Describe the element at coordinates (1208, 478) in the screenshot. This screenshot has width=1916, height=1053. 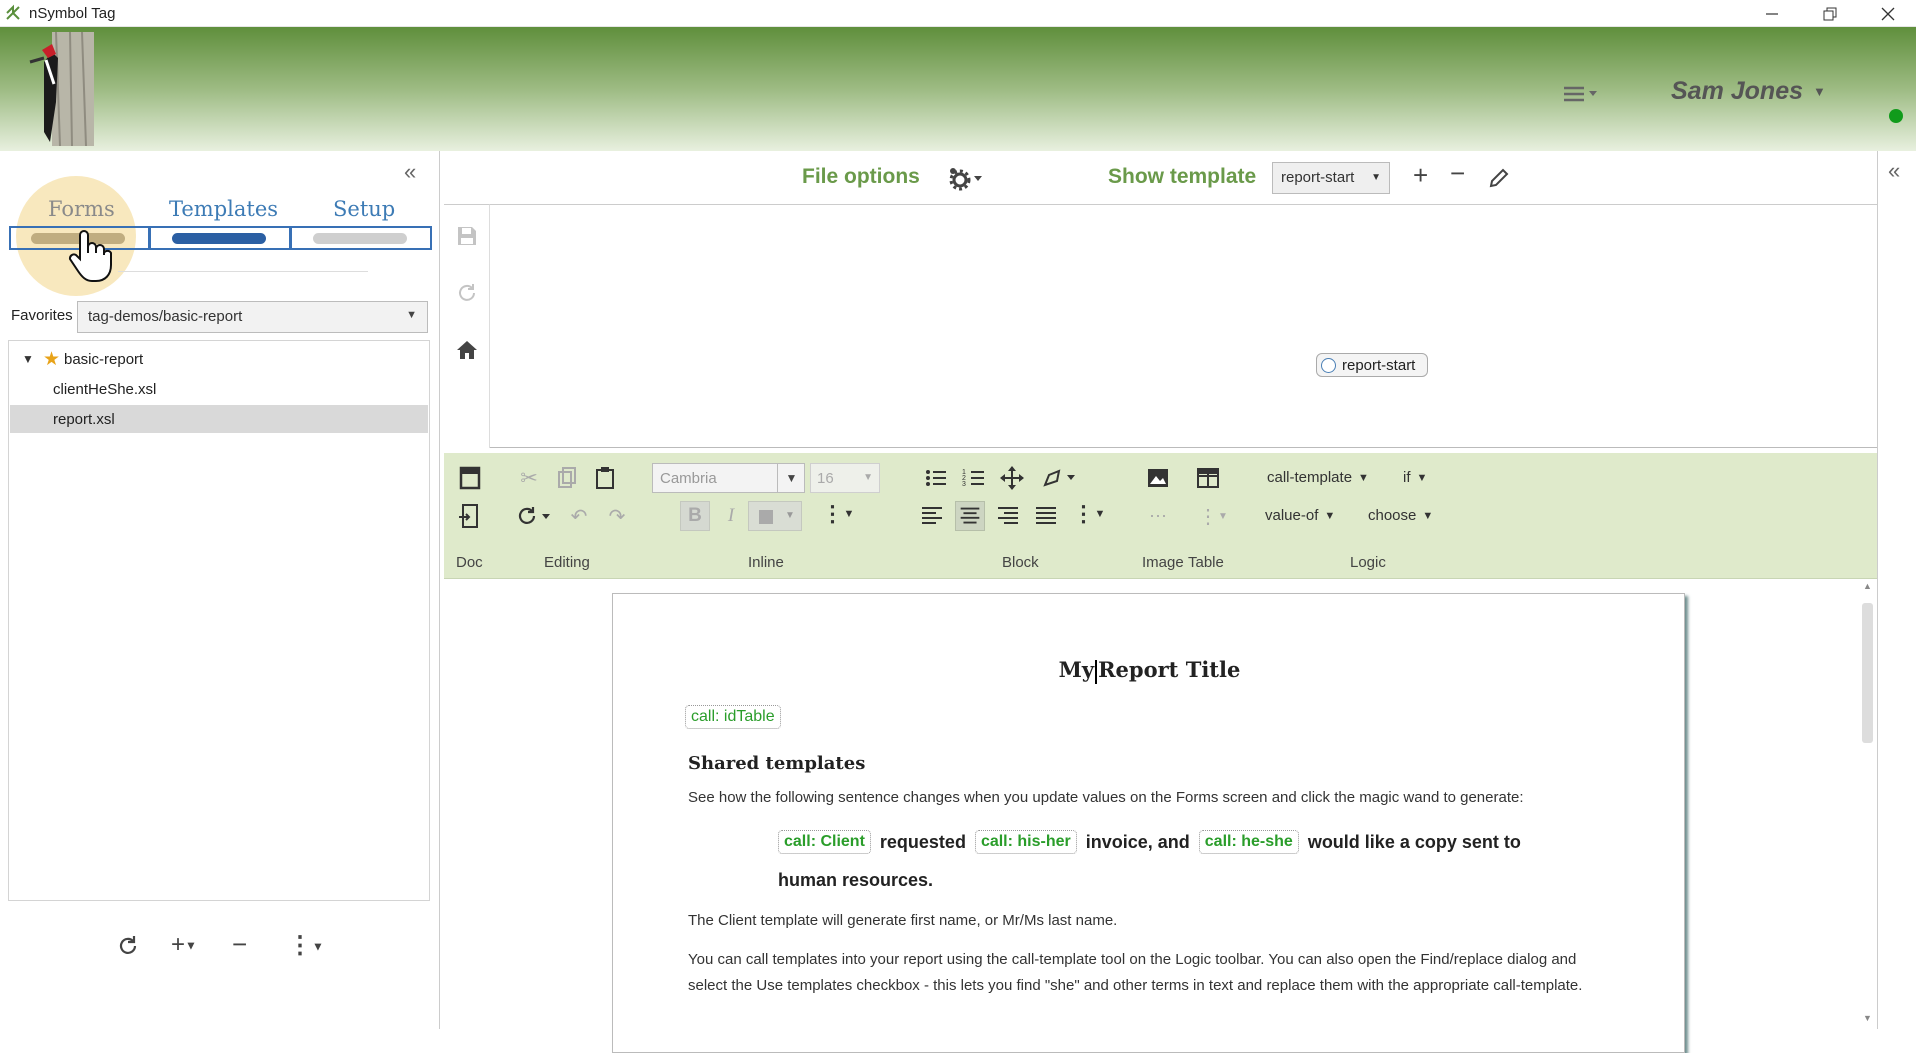
I see `insert-table-icon` at that location.